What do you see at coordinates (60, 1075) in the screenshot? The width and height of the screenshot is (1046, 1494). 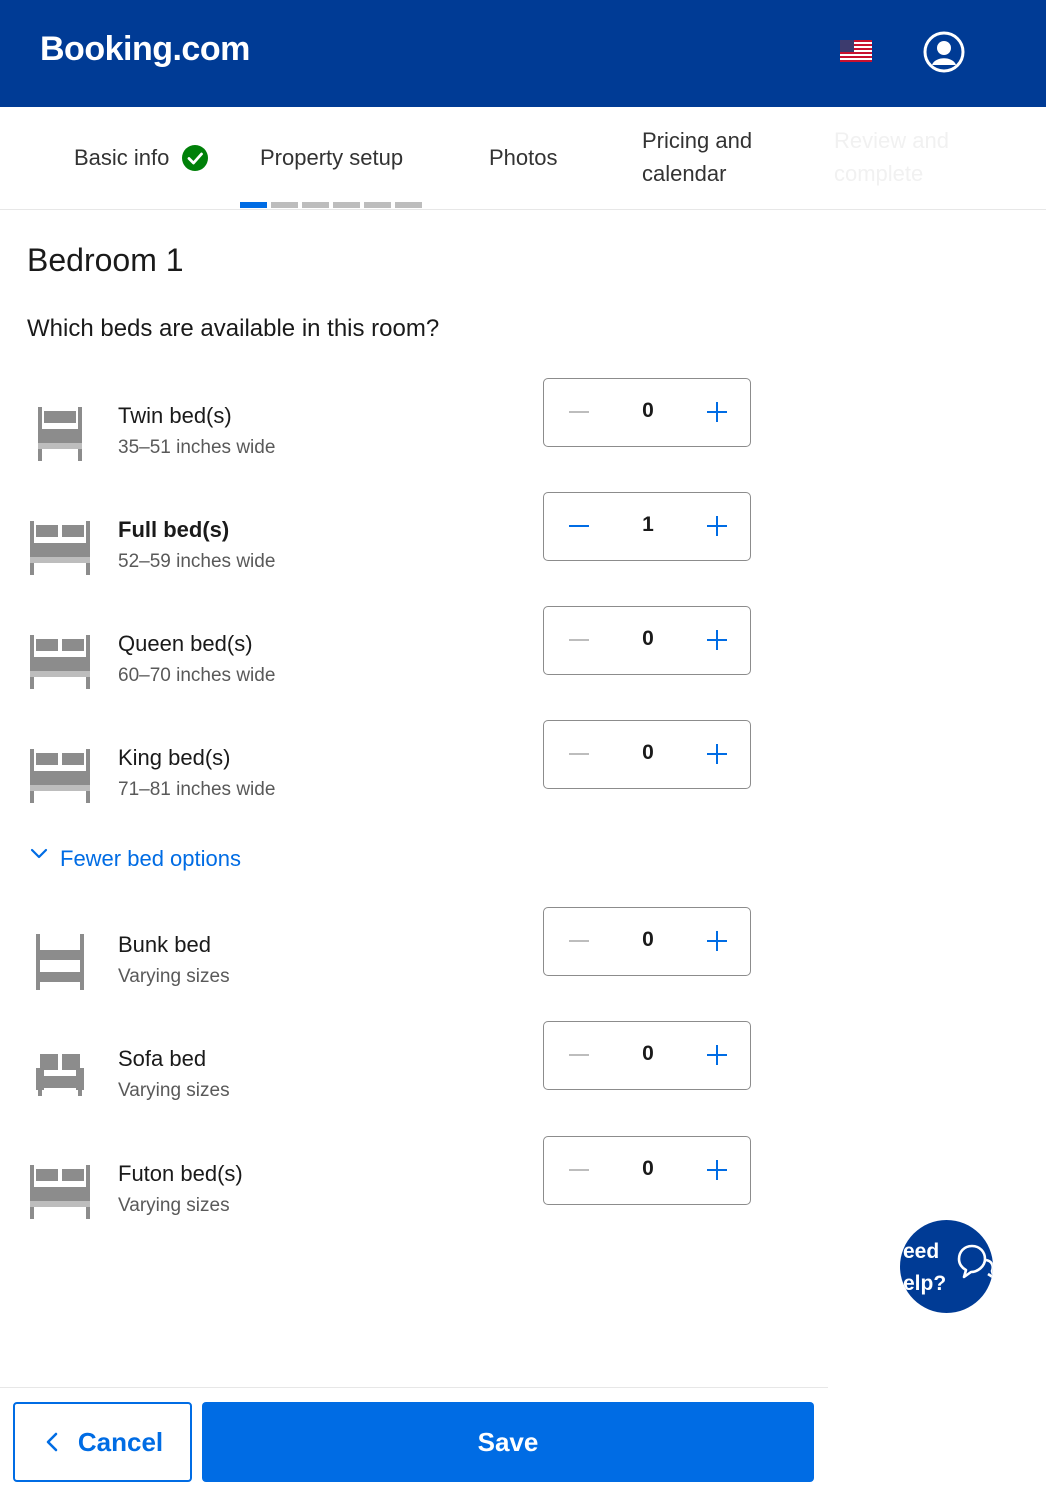 I see `sofa-bed-icon` at bounding box center [60, 1075].